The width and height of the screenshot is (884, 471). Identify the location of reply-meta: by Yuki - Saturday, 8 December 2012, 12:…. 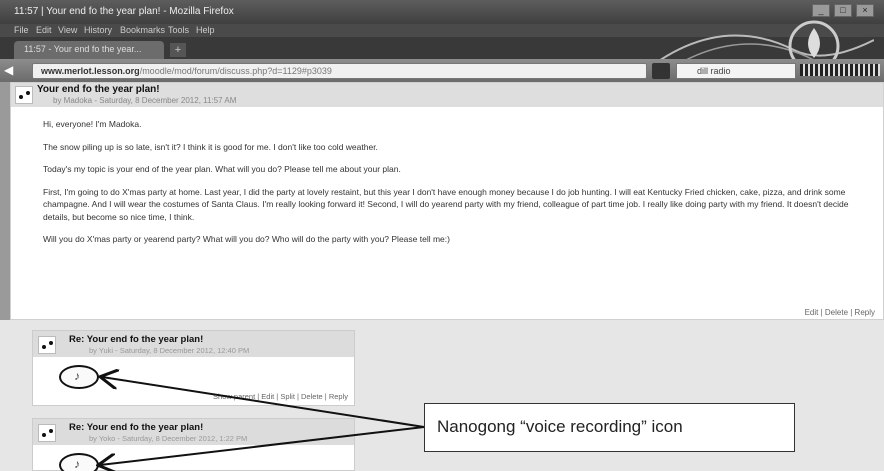
(169, 350).